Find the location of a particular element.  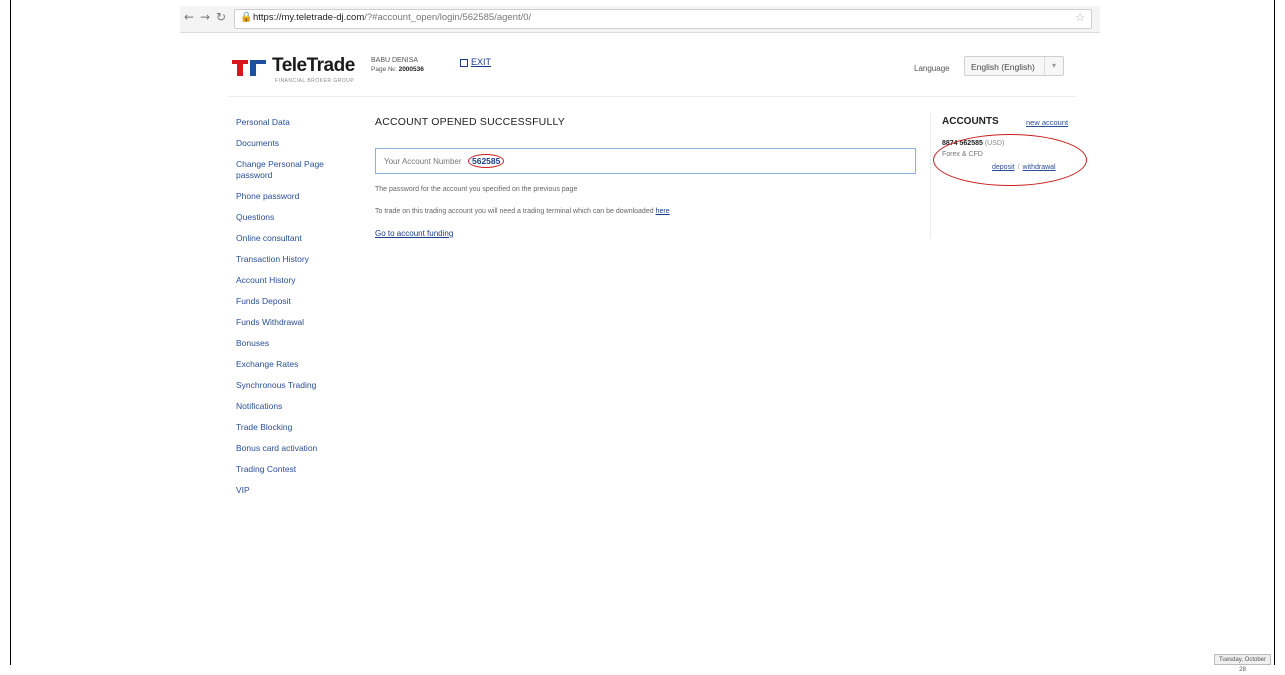

sidebar-item-exchange-rates: Exchange Rates is located at coordinates (293, 364).